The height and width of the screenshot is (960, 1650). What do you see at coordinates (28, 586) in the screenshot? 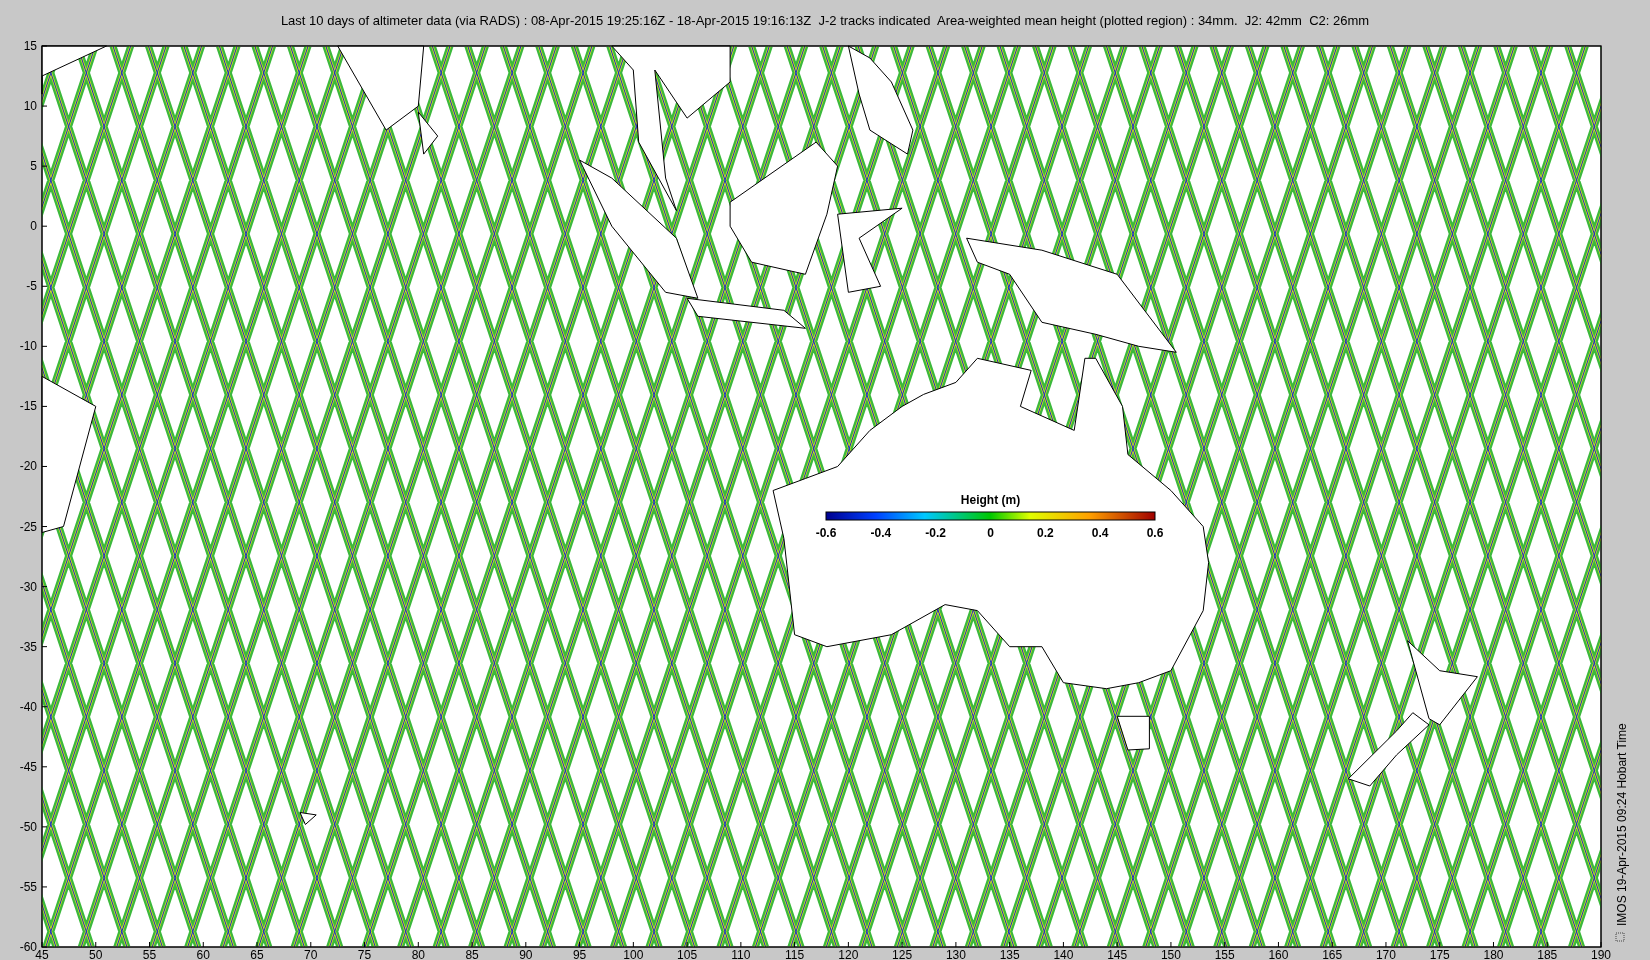
I see `y-tick-label: -30` at bounding box center [28, 586].